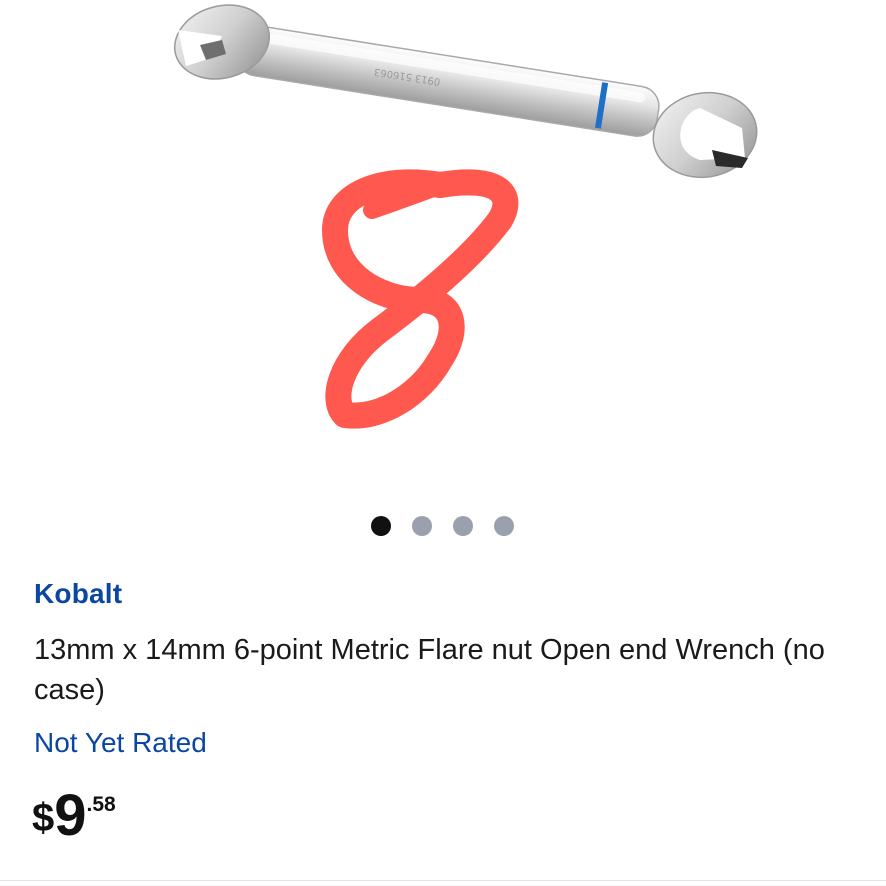 The image size is (886, 886). I want to click on brand-link: Kobalt, so click(78, 594).